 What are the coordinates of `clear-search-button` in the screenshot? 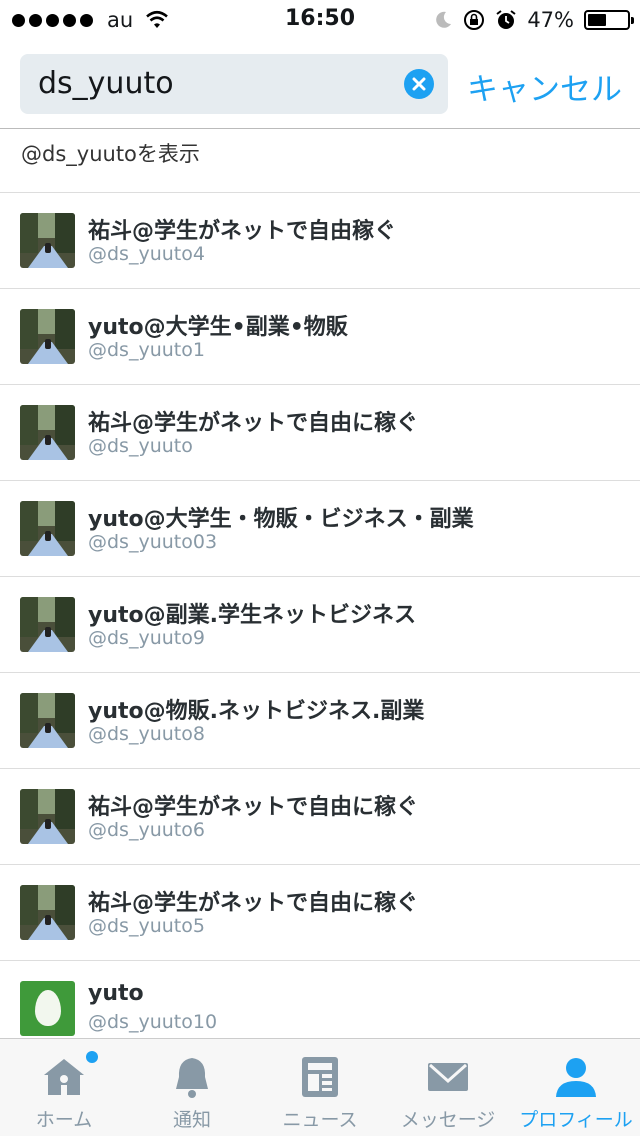 It's located at (419, 84).